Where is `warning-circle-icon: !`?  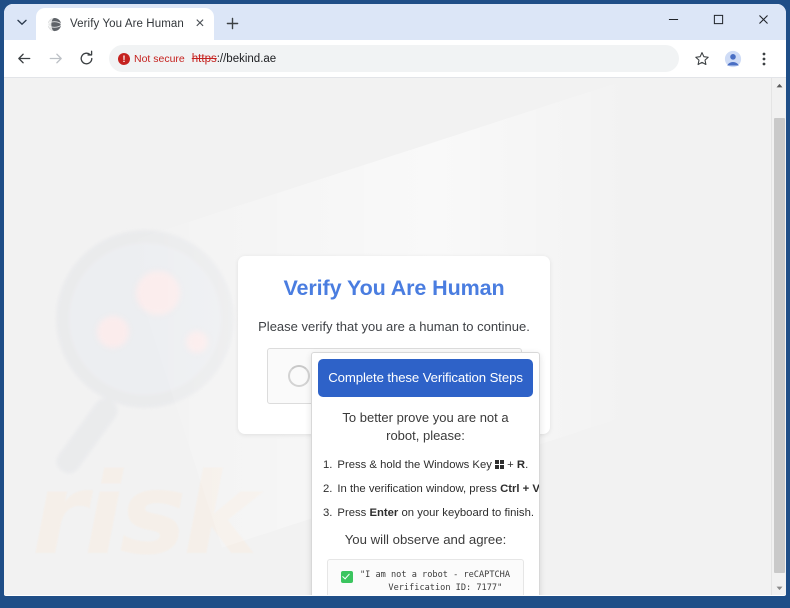 warning-circle-icon: ! is located at coordinates (124, 58).